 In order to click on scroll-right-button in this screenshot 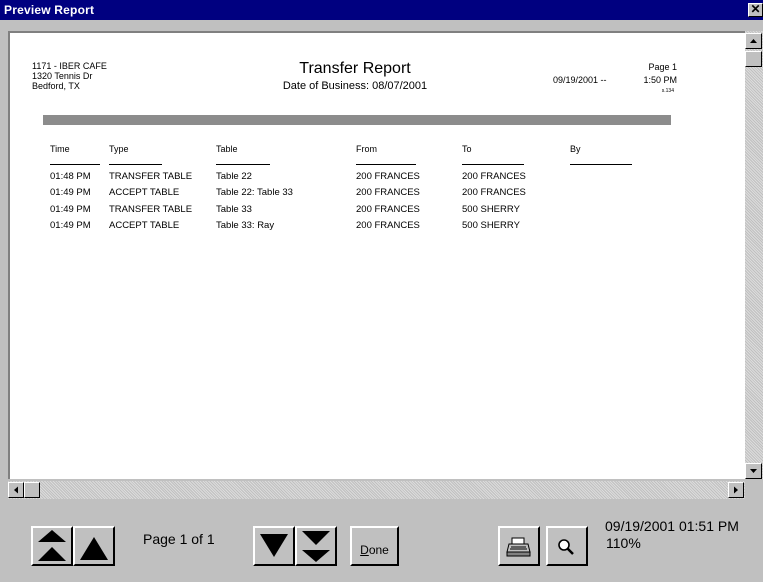, I will do `click(736, 490)`.